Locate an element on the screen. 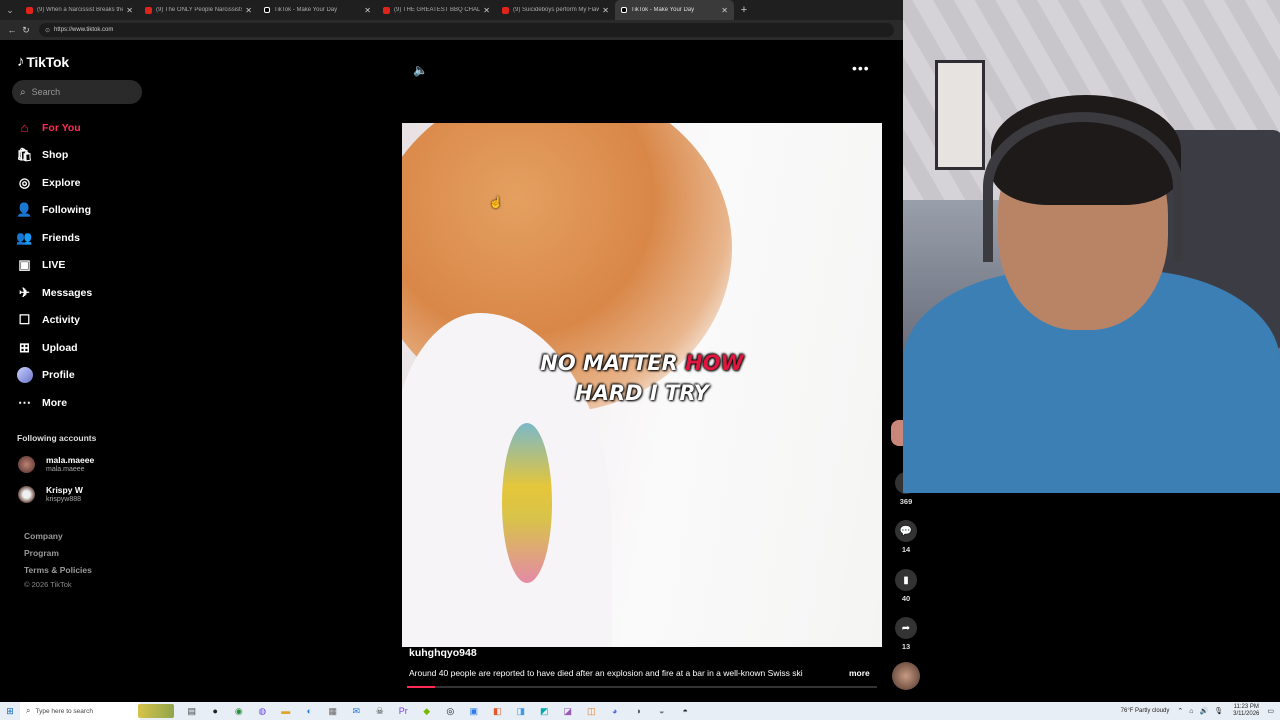  browser-tab: (9) Suicideboys perform My Flaw ✕ is located at coordinates (555, 10).